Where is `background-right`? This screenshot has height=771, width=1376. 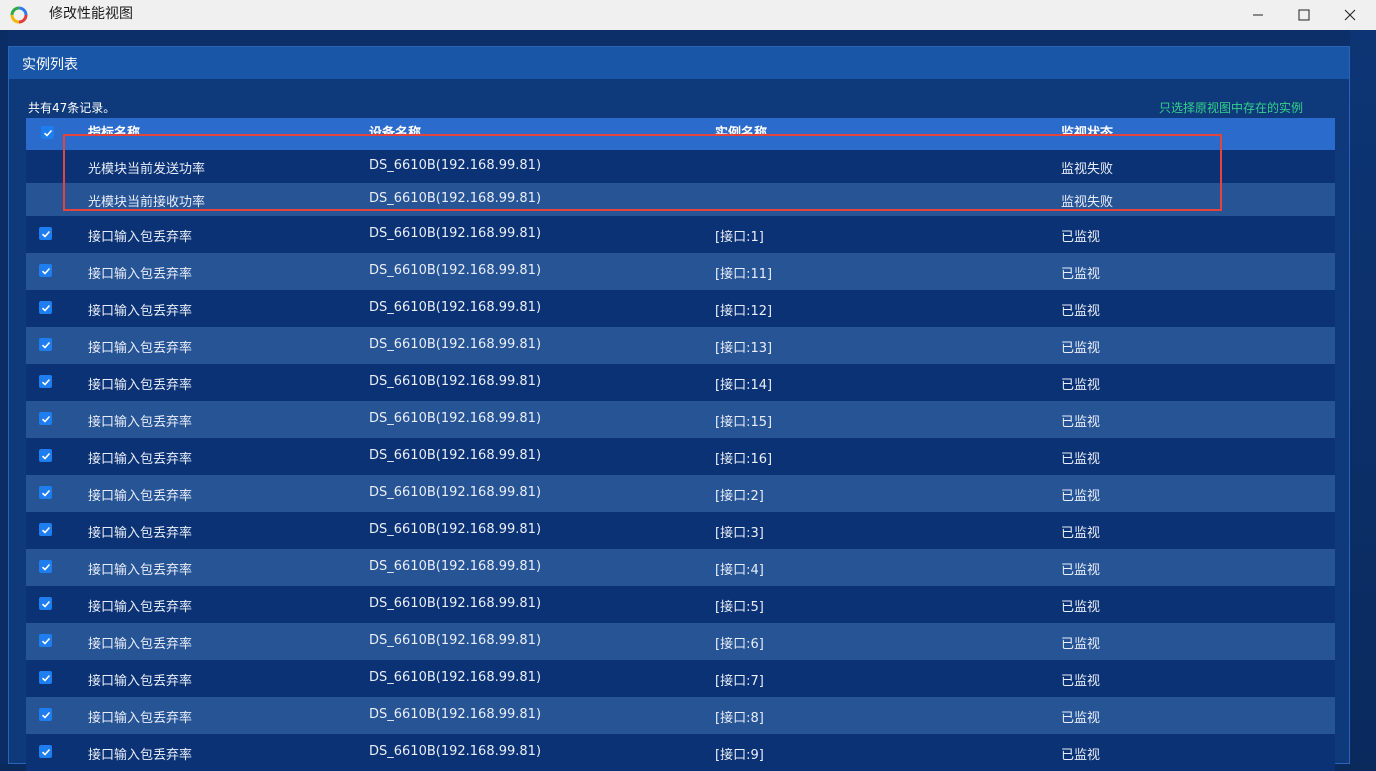
background-right is located at coordinates (1363, 397).